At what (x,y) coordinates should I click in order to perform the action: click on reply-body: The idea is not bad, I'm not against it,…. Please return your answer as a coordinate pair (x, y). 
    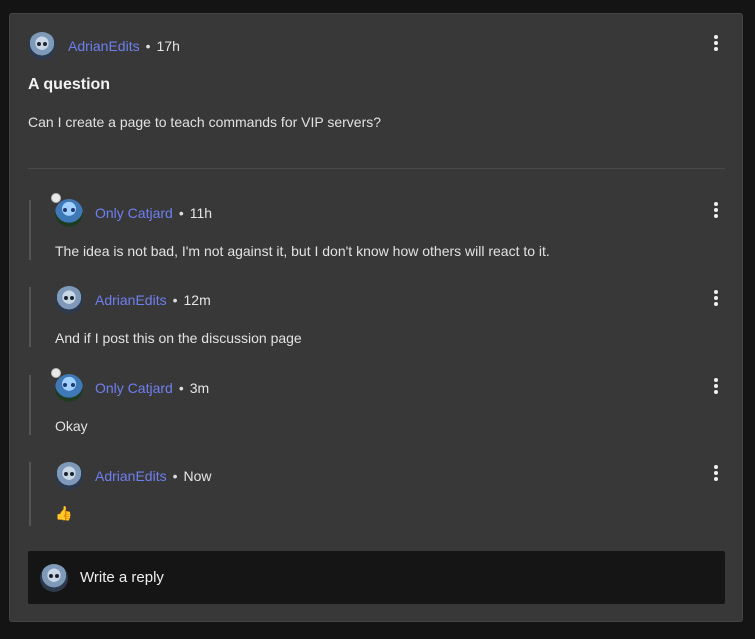
    Looking at the image, I should click on (302, 251).